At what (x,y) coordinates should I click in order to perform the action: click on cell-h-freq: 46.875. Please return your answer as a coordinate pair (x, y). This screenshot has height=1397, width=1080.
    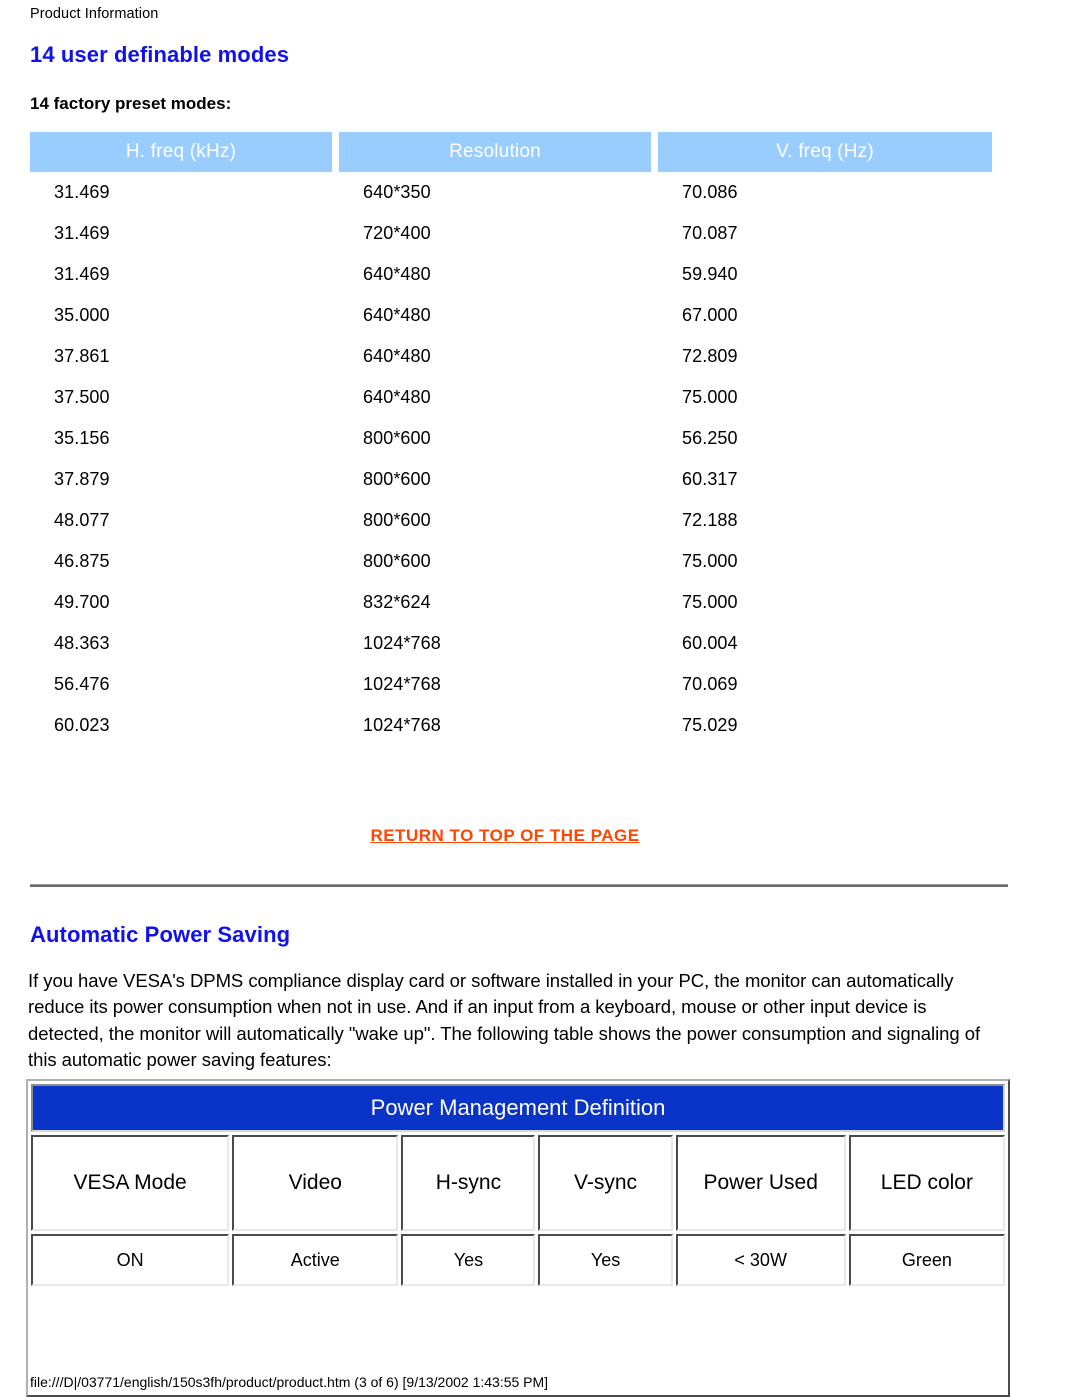
    Looking at the image, I should click on (82, 561).